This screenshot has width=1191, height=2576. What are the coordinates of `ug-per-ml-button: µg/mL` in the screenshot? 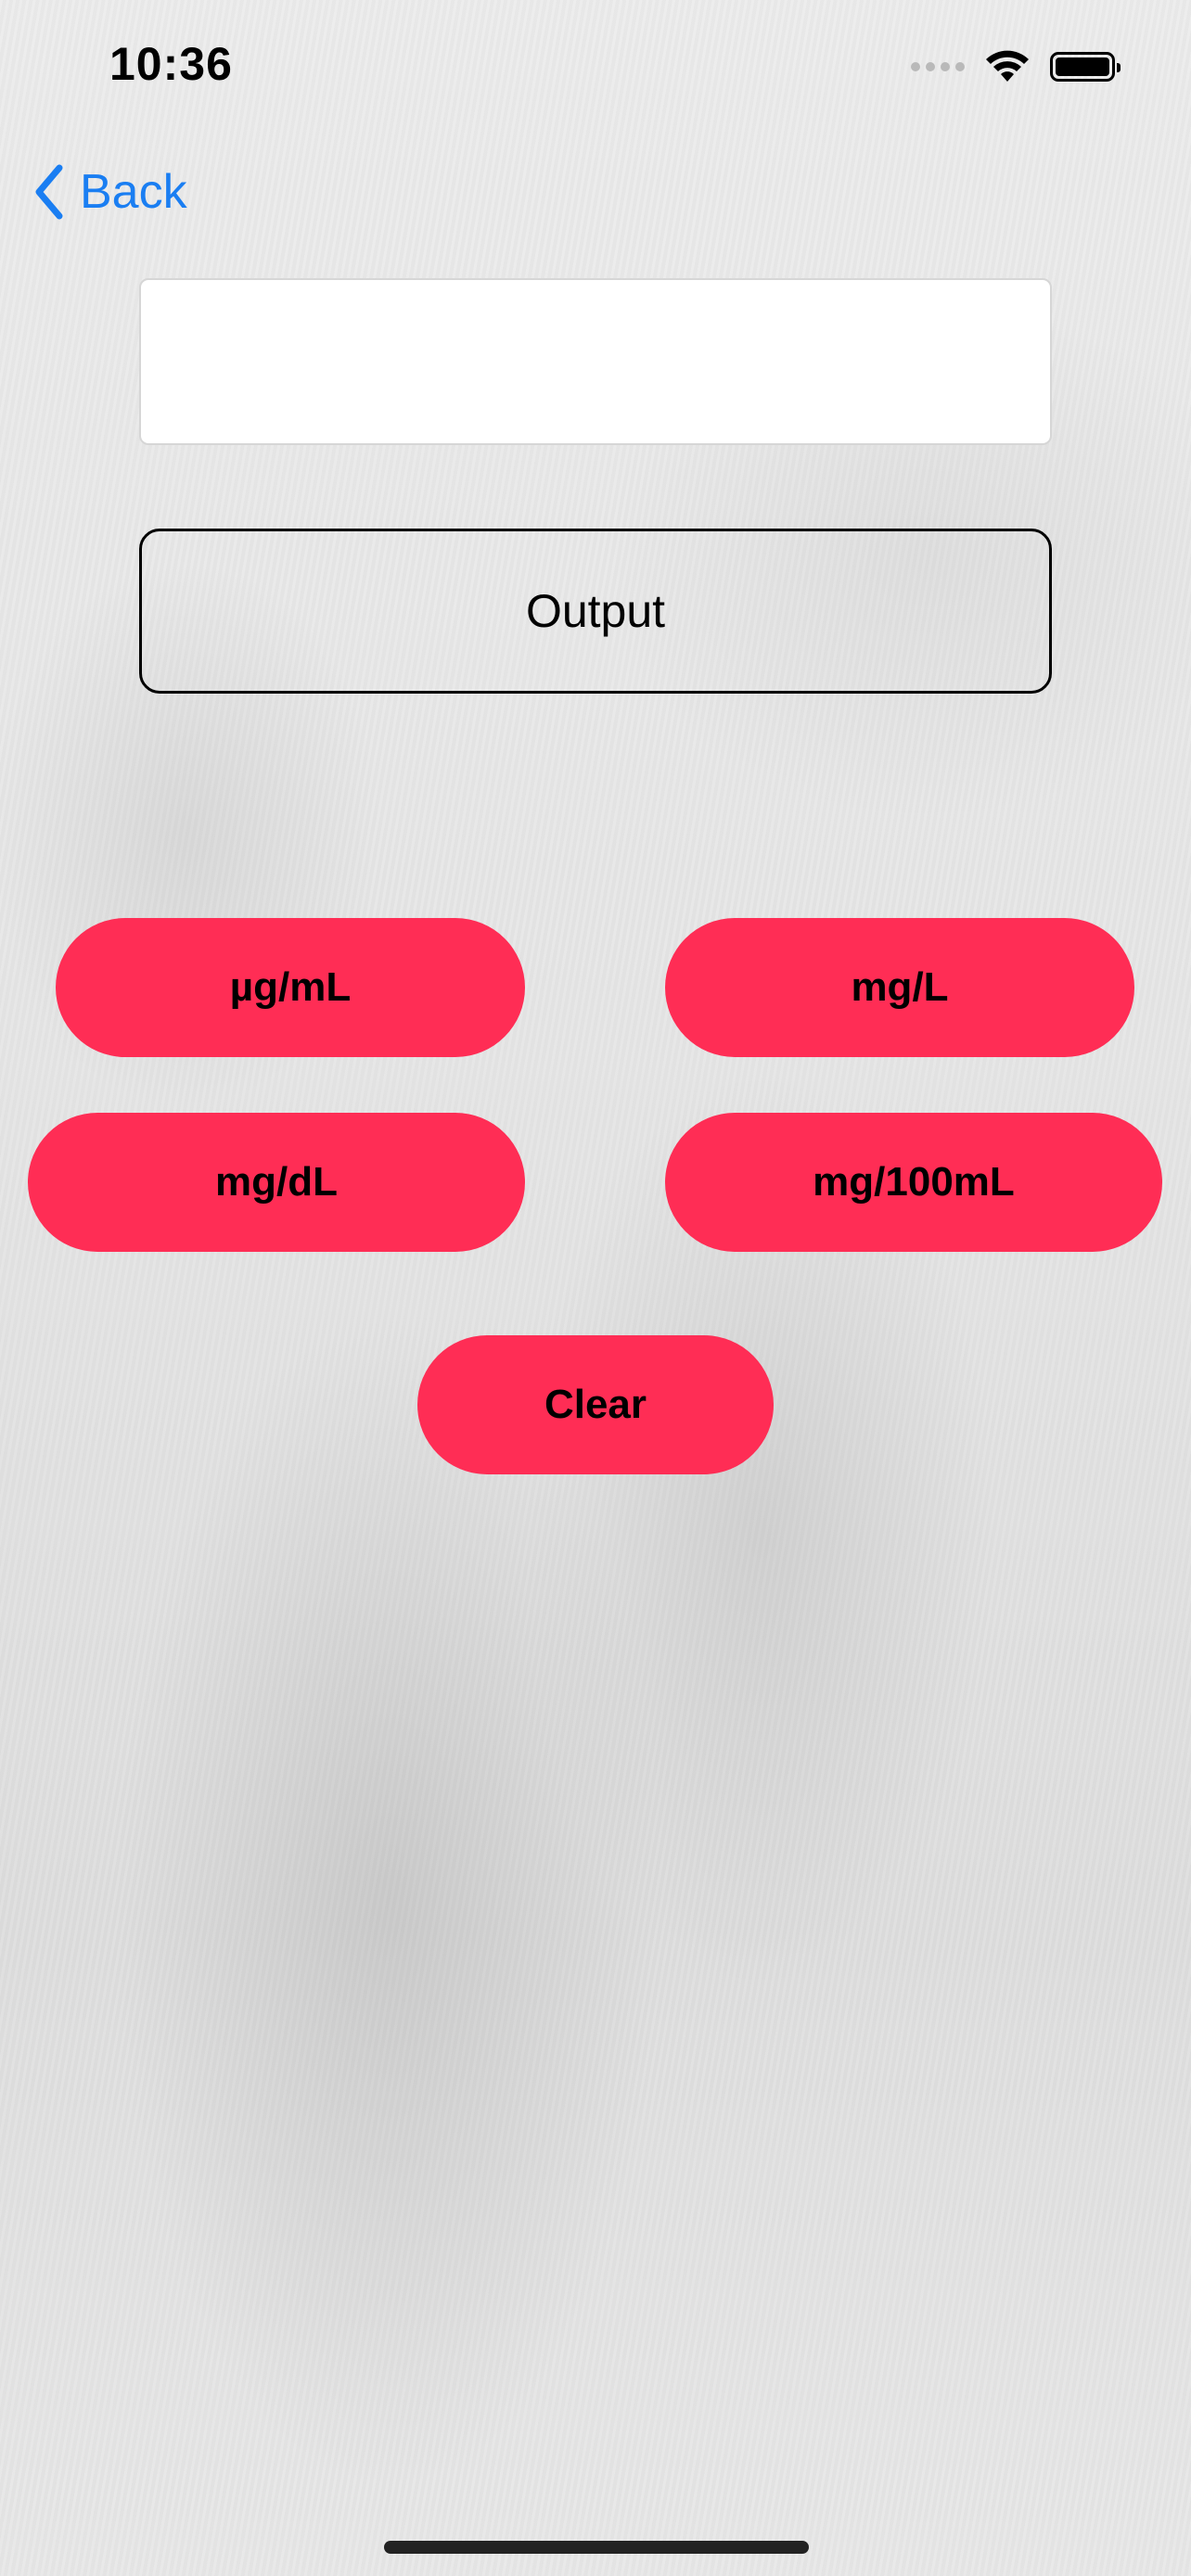 It's located at (290, 988).